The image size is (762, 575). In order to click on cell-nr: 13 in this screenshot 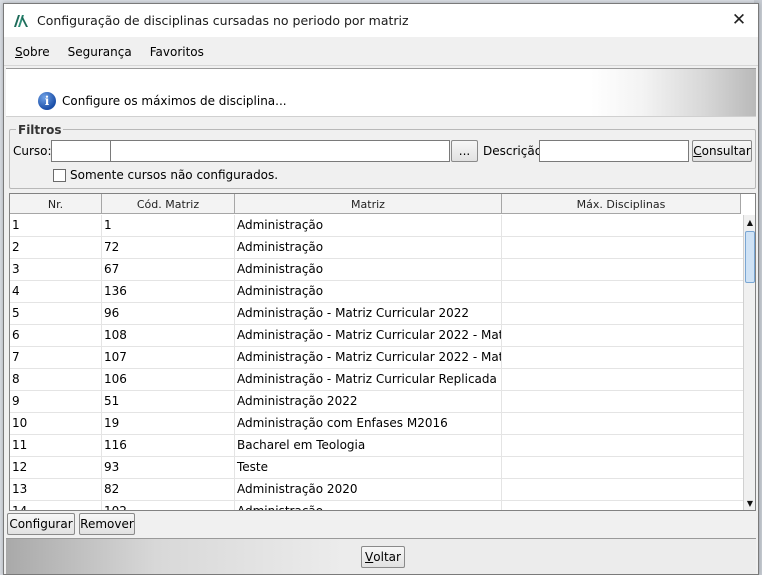, I will do `click(56, 489)`.